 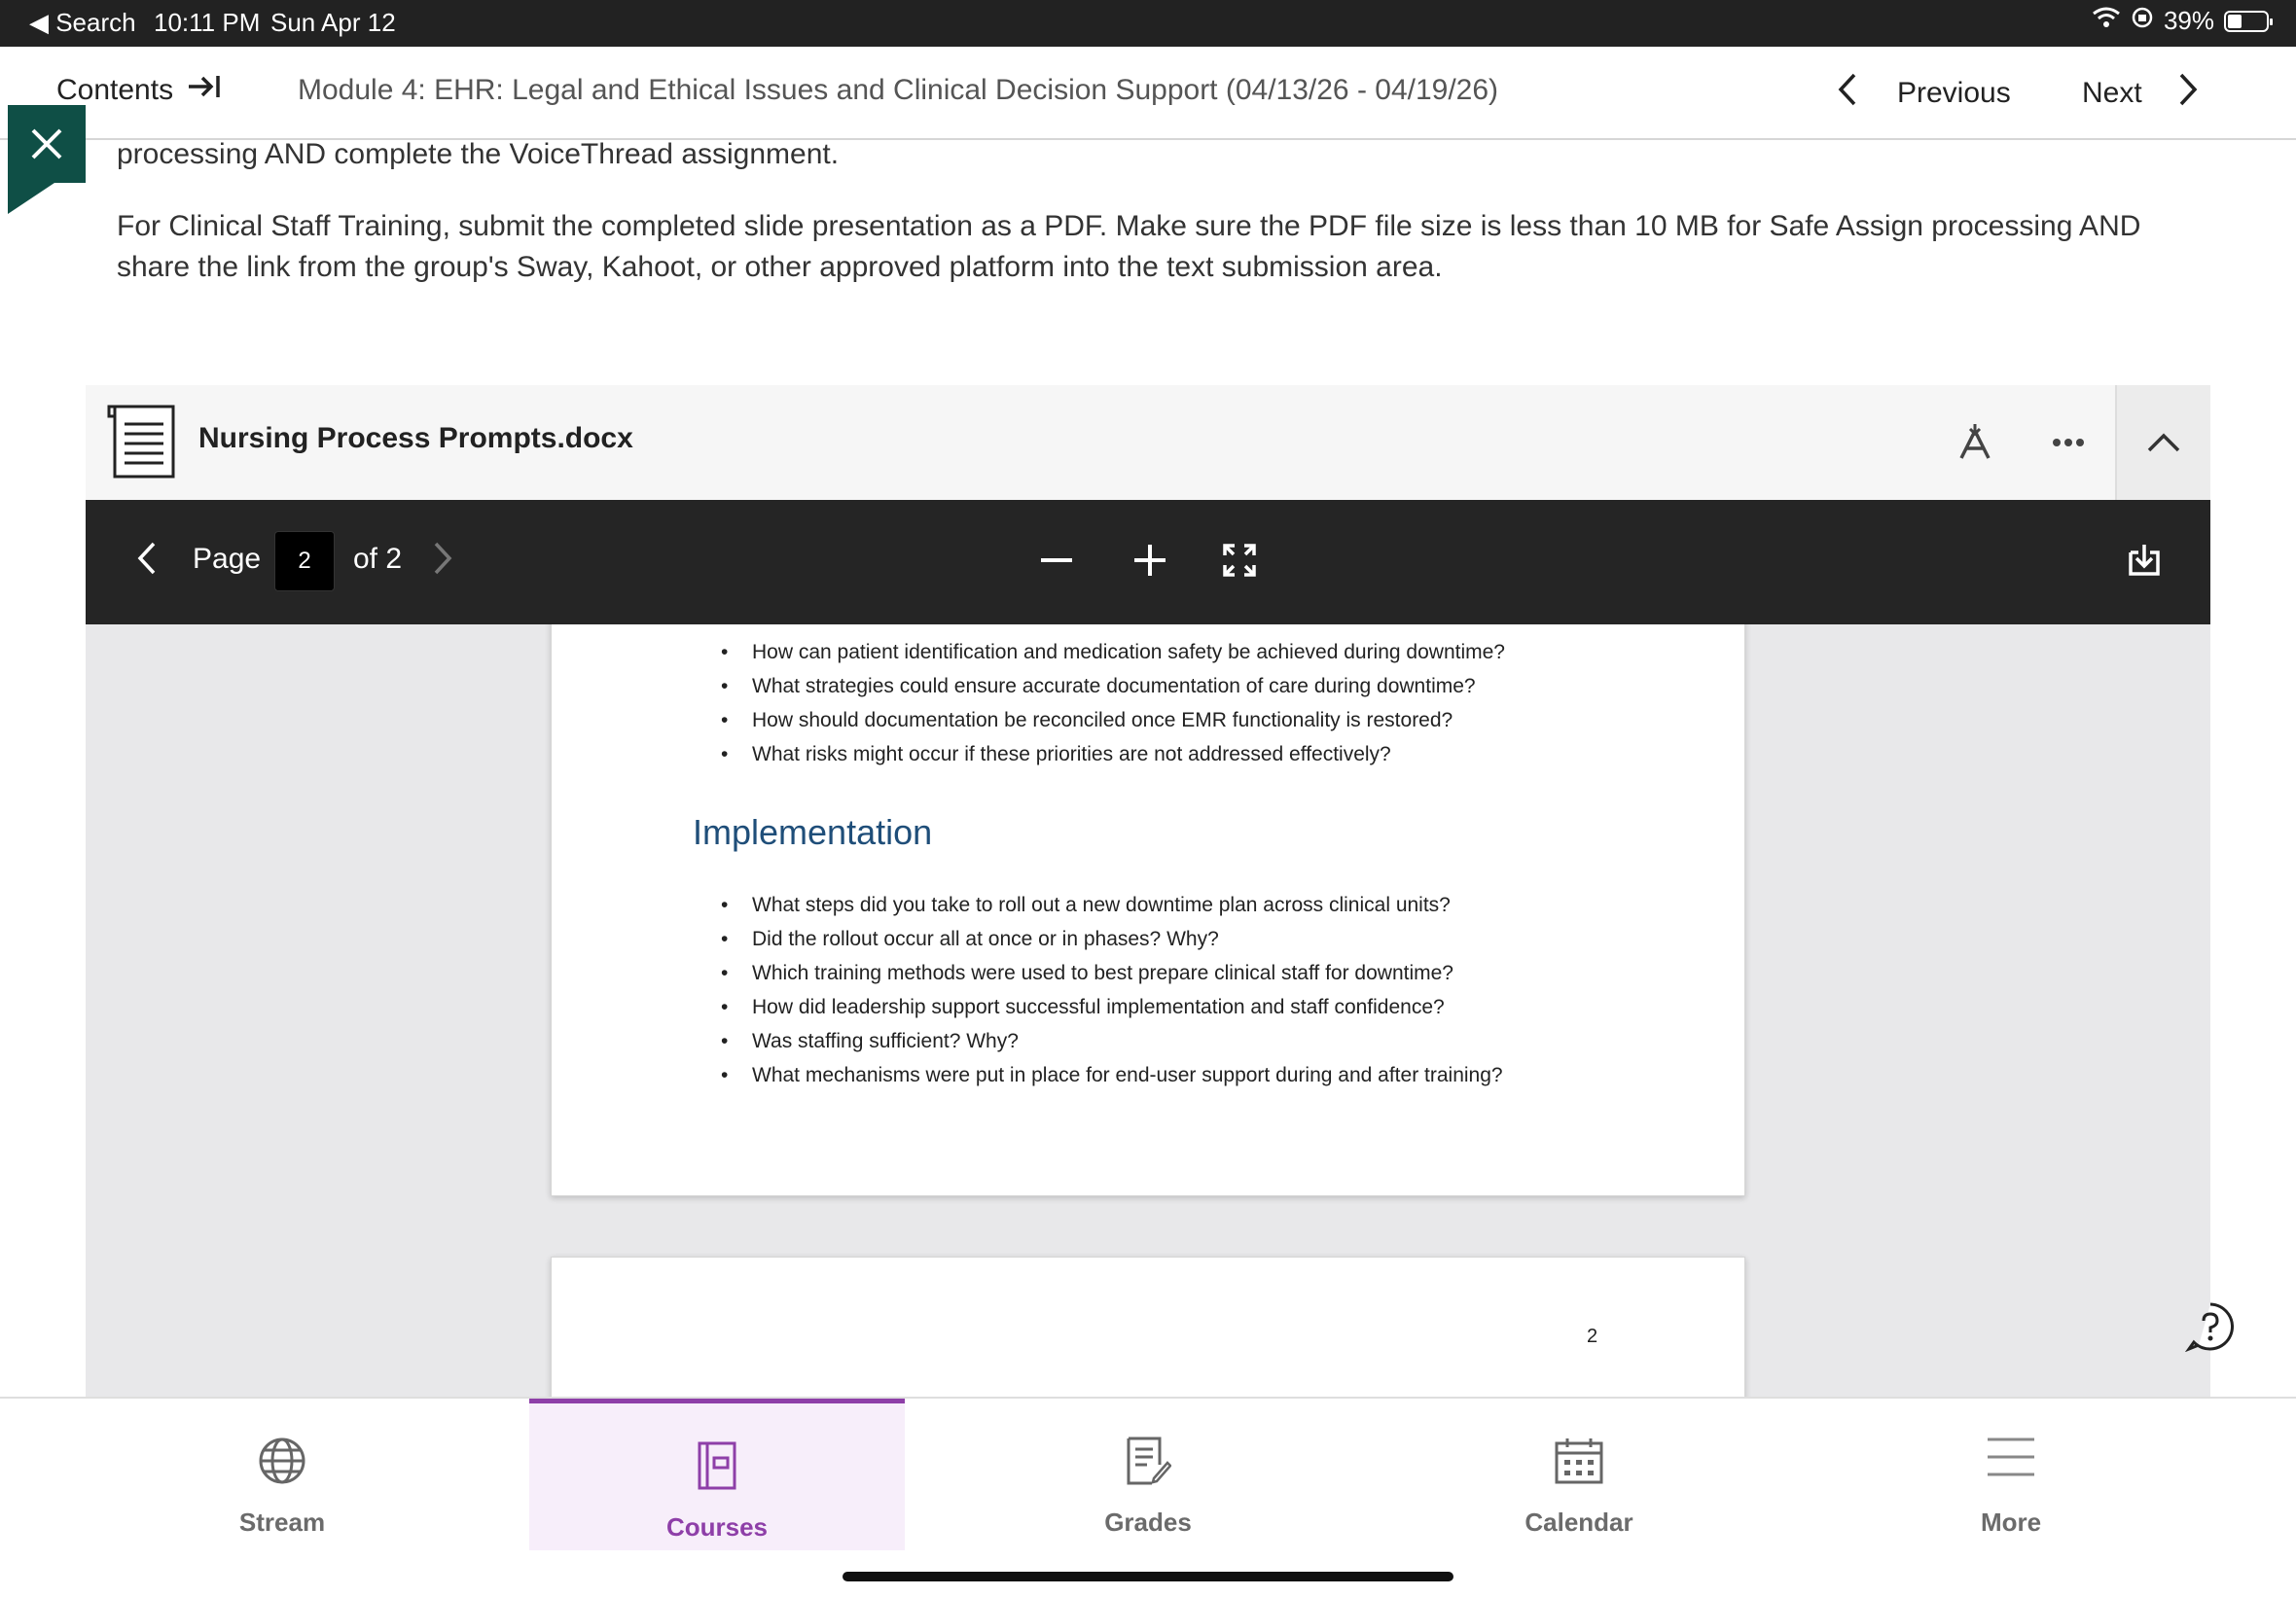 I want to click on close-panel-button, so click(x=47, y=159).